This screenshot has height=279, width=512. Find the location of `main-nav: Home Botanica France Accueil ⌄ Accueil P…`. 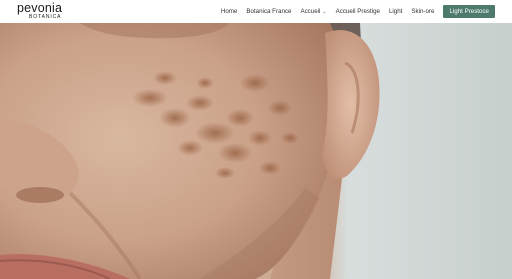

main-nav: Home Botanica France Accueil ⌄ Accueil P… is located at coordinates (366, 11).